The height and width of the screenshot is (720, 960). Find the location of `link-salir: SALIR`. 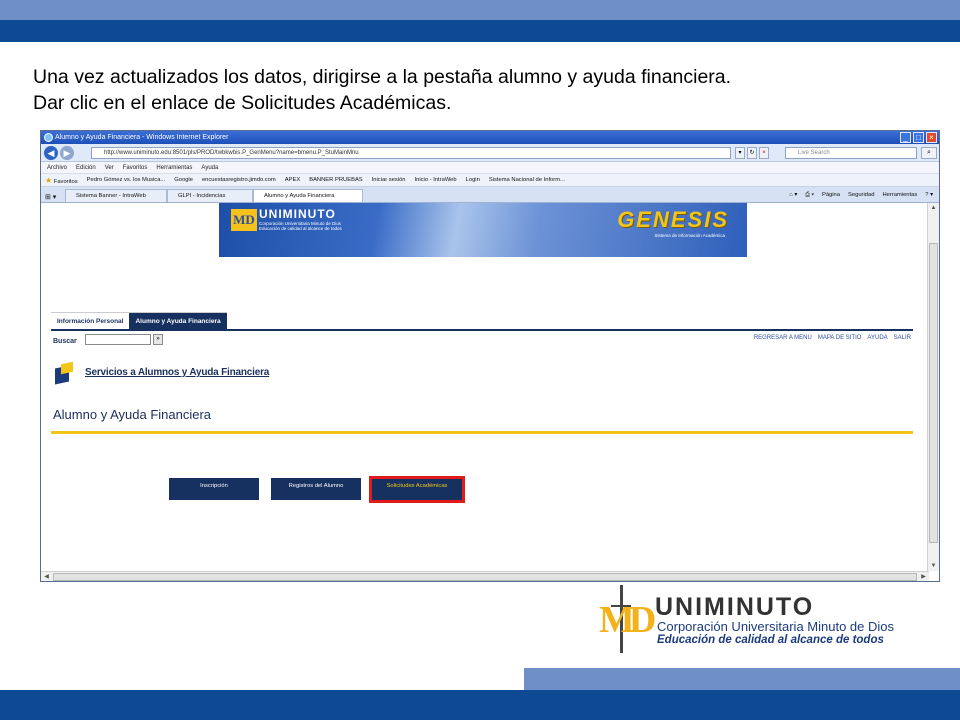

link-salir: SALIR is located at coordinates (902, 338).